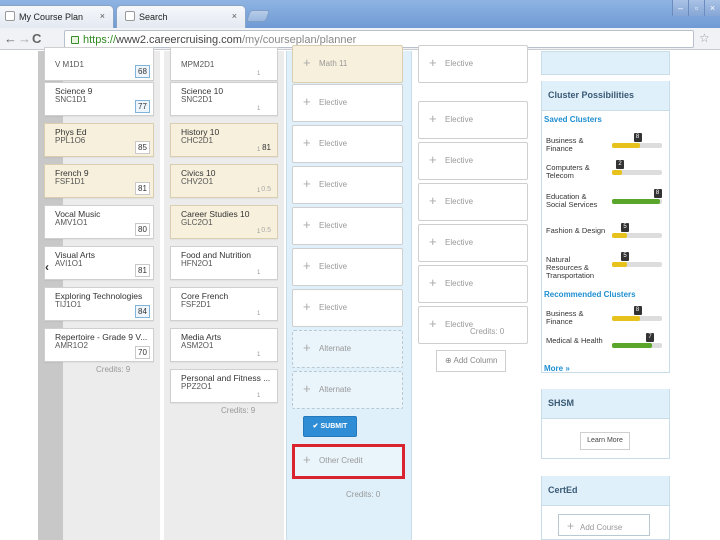  Describe the element at coordinates (557, 368) in the screenshot. I see `more-clusters-link: More »` at that location.